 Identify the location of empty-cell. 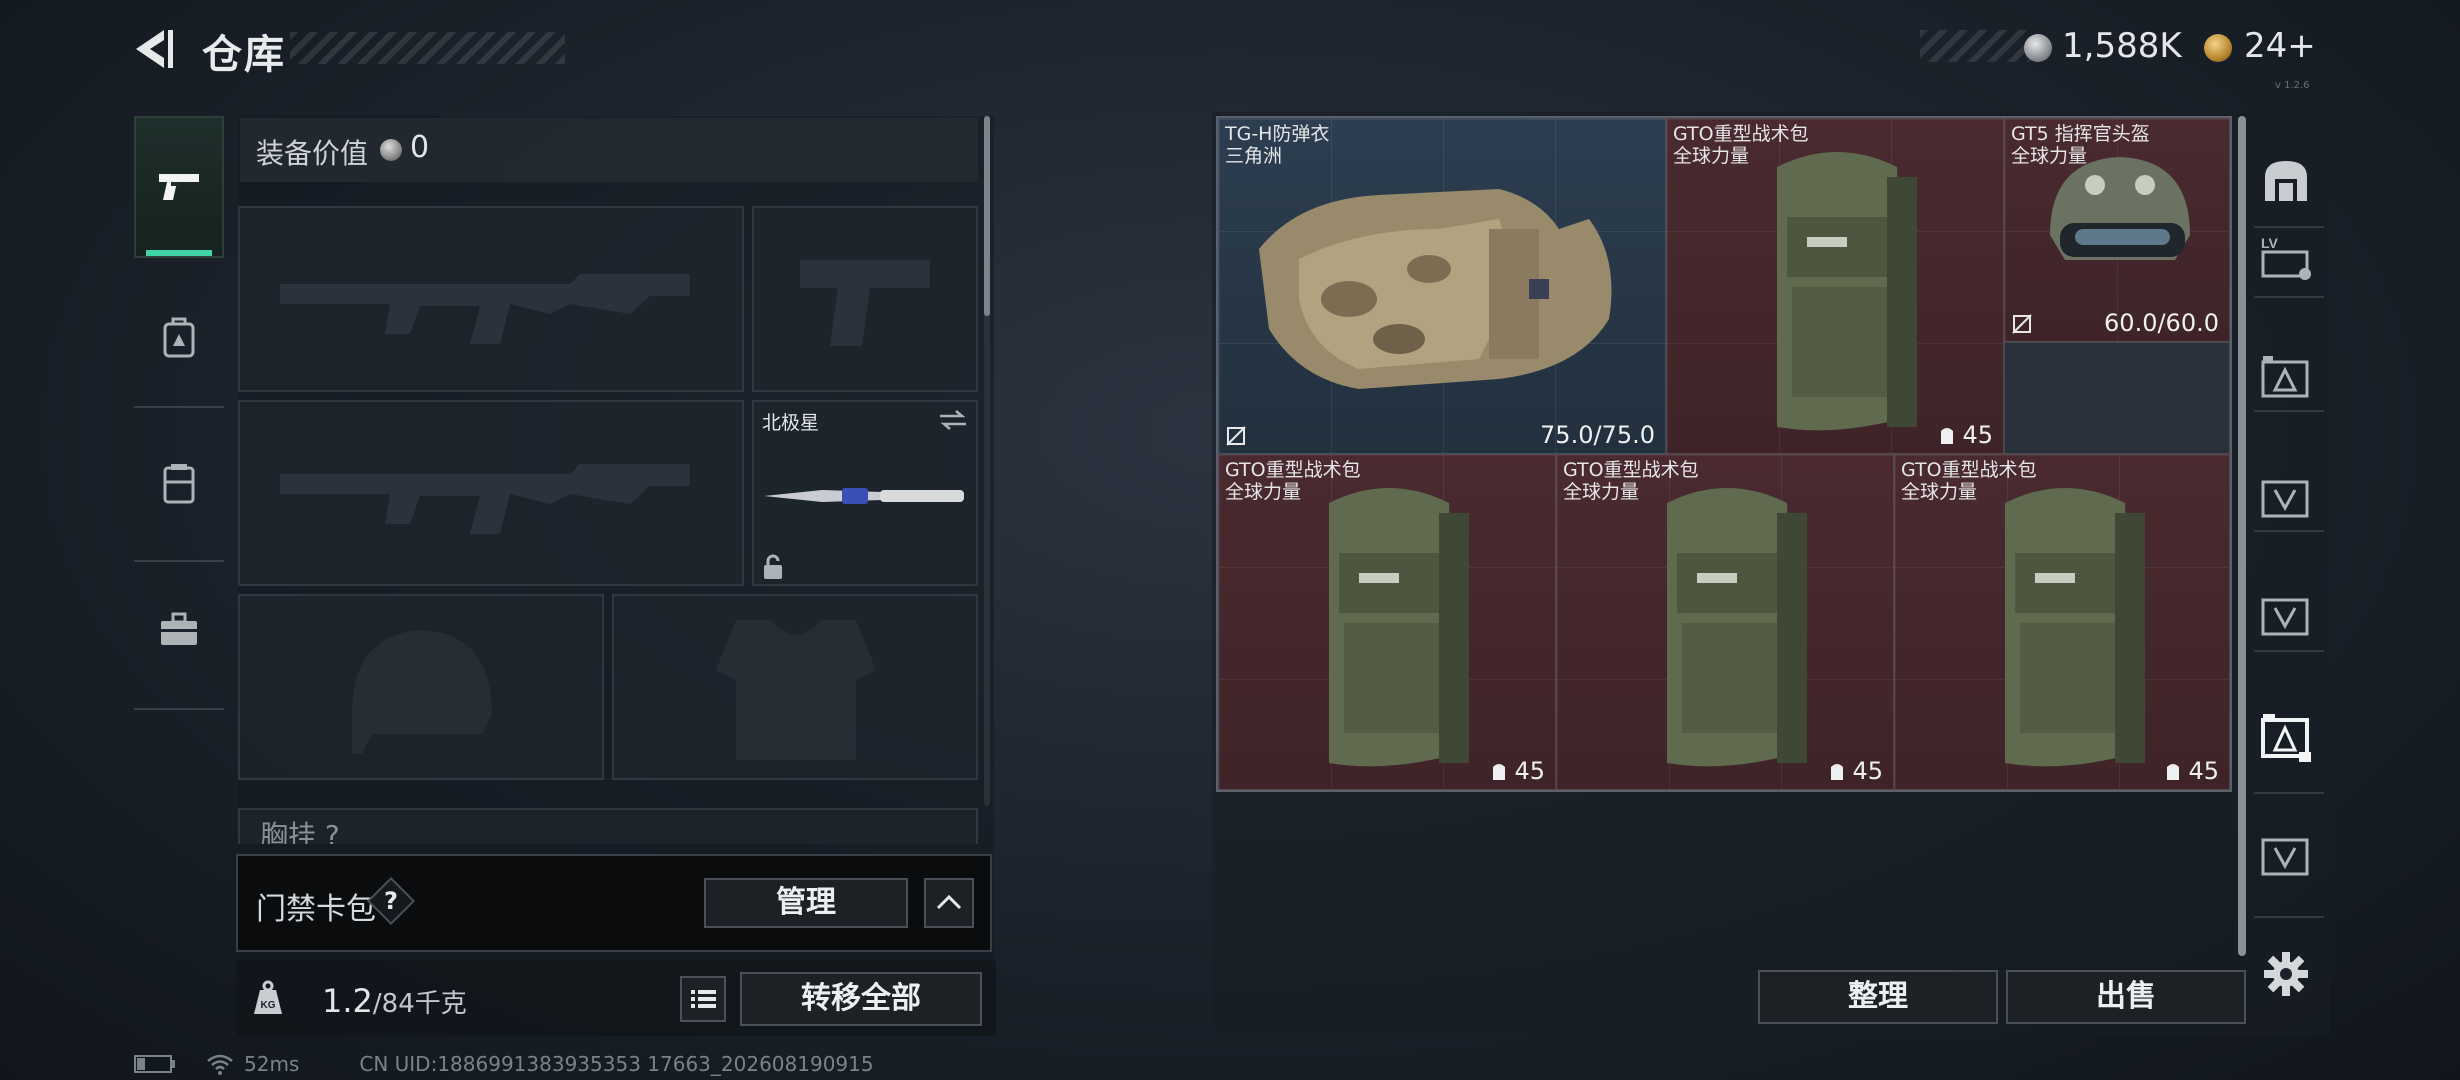
(2117, 398).